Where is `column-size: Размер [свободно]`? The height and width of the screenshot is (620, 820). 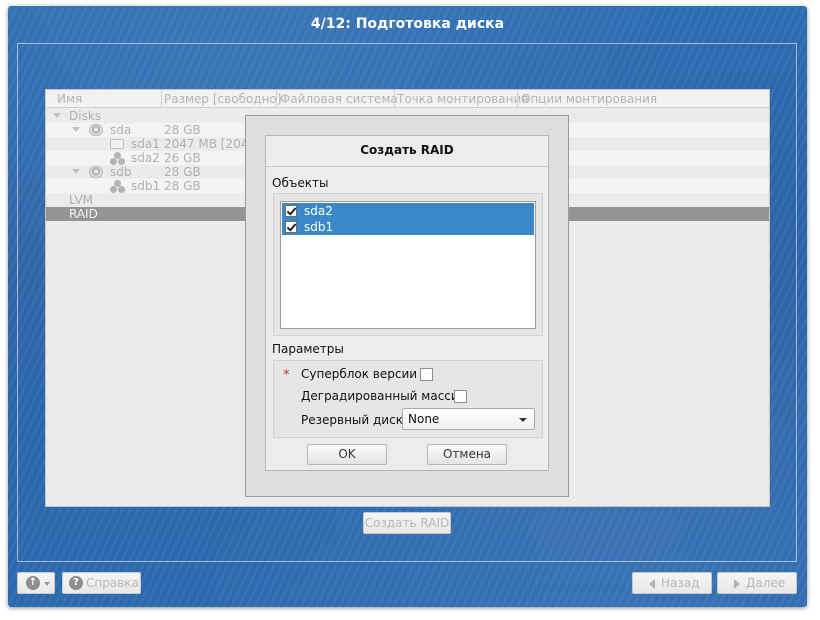 column-size: Размер [свободно] is located at coordinates (222, 99).